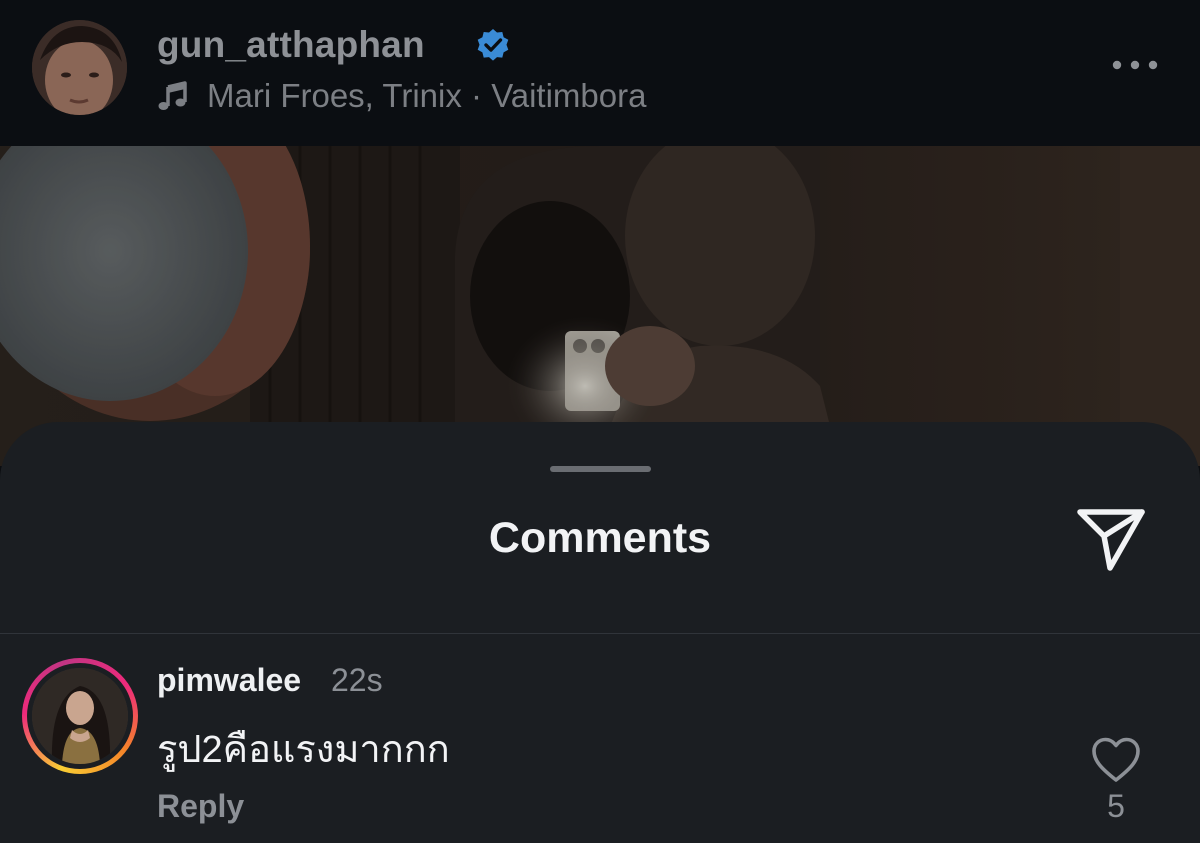 Image resolution: width=1200 pixels, height=843 pixels. I want to click on more-options-icon, so click(1135, 65).